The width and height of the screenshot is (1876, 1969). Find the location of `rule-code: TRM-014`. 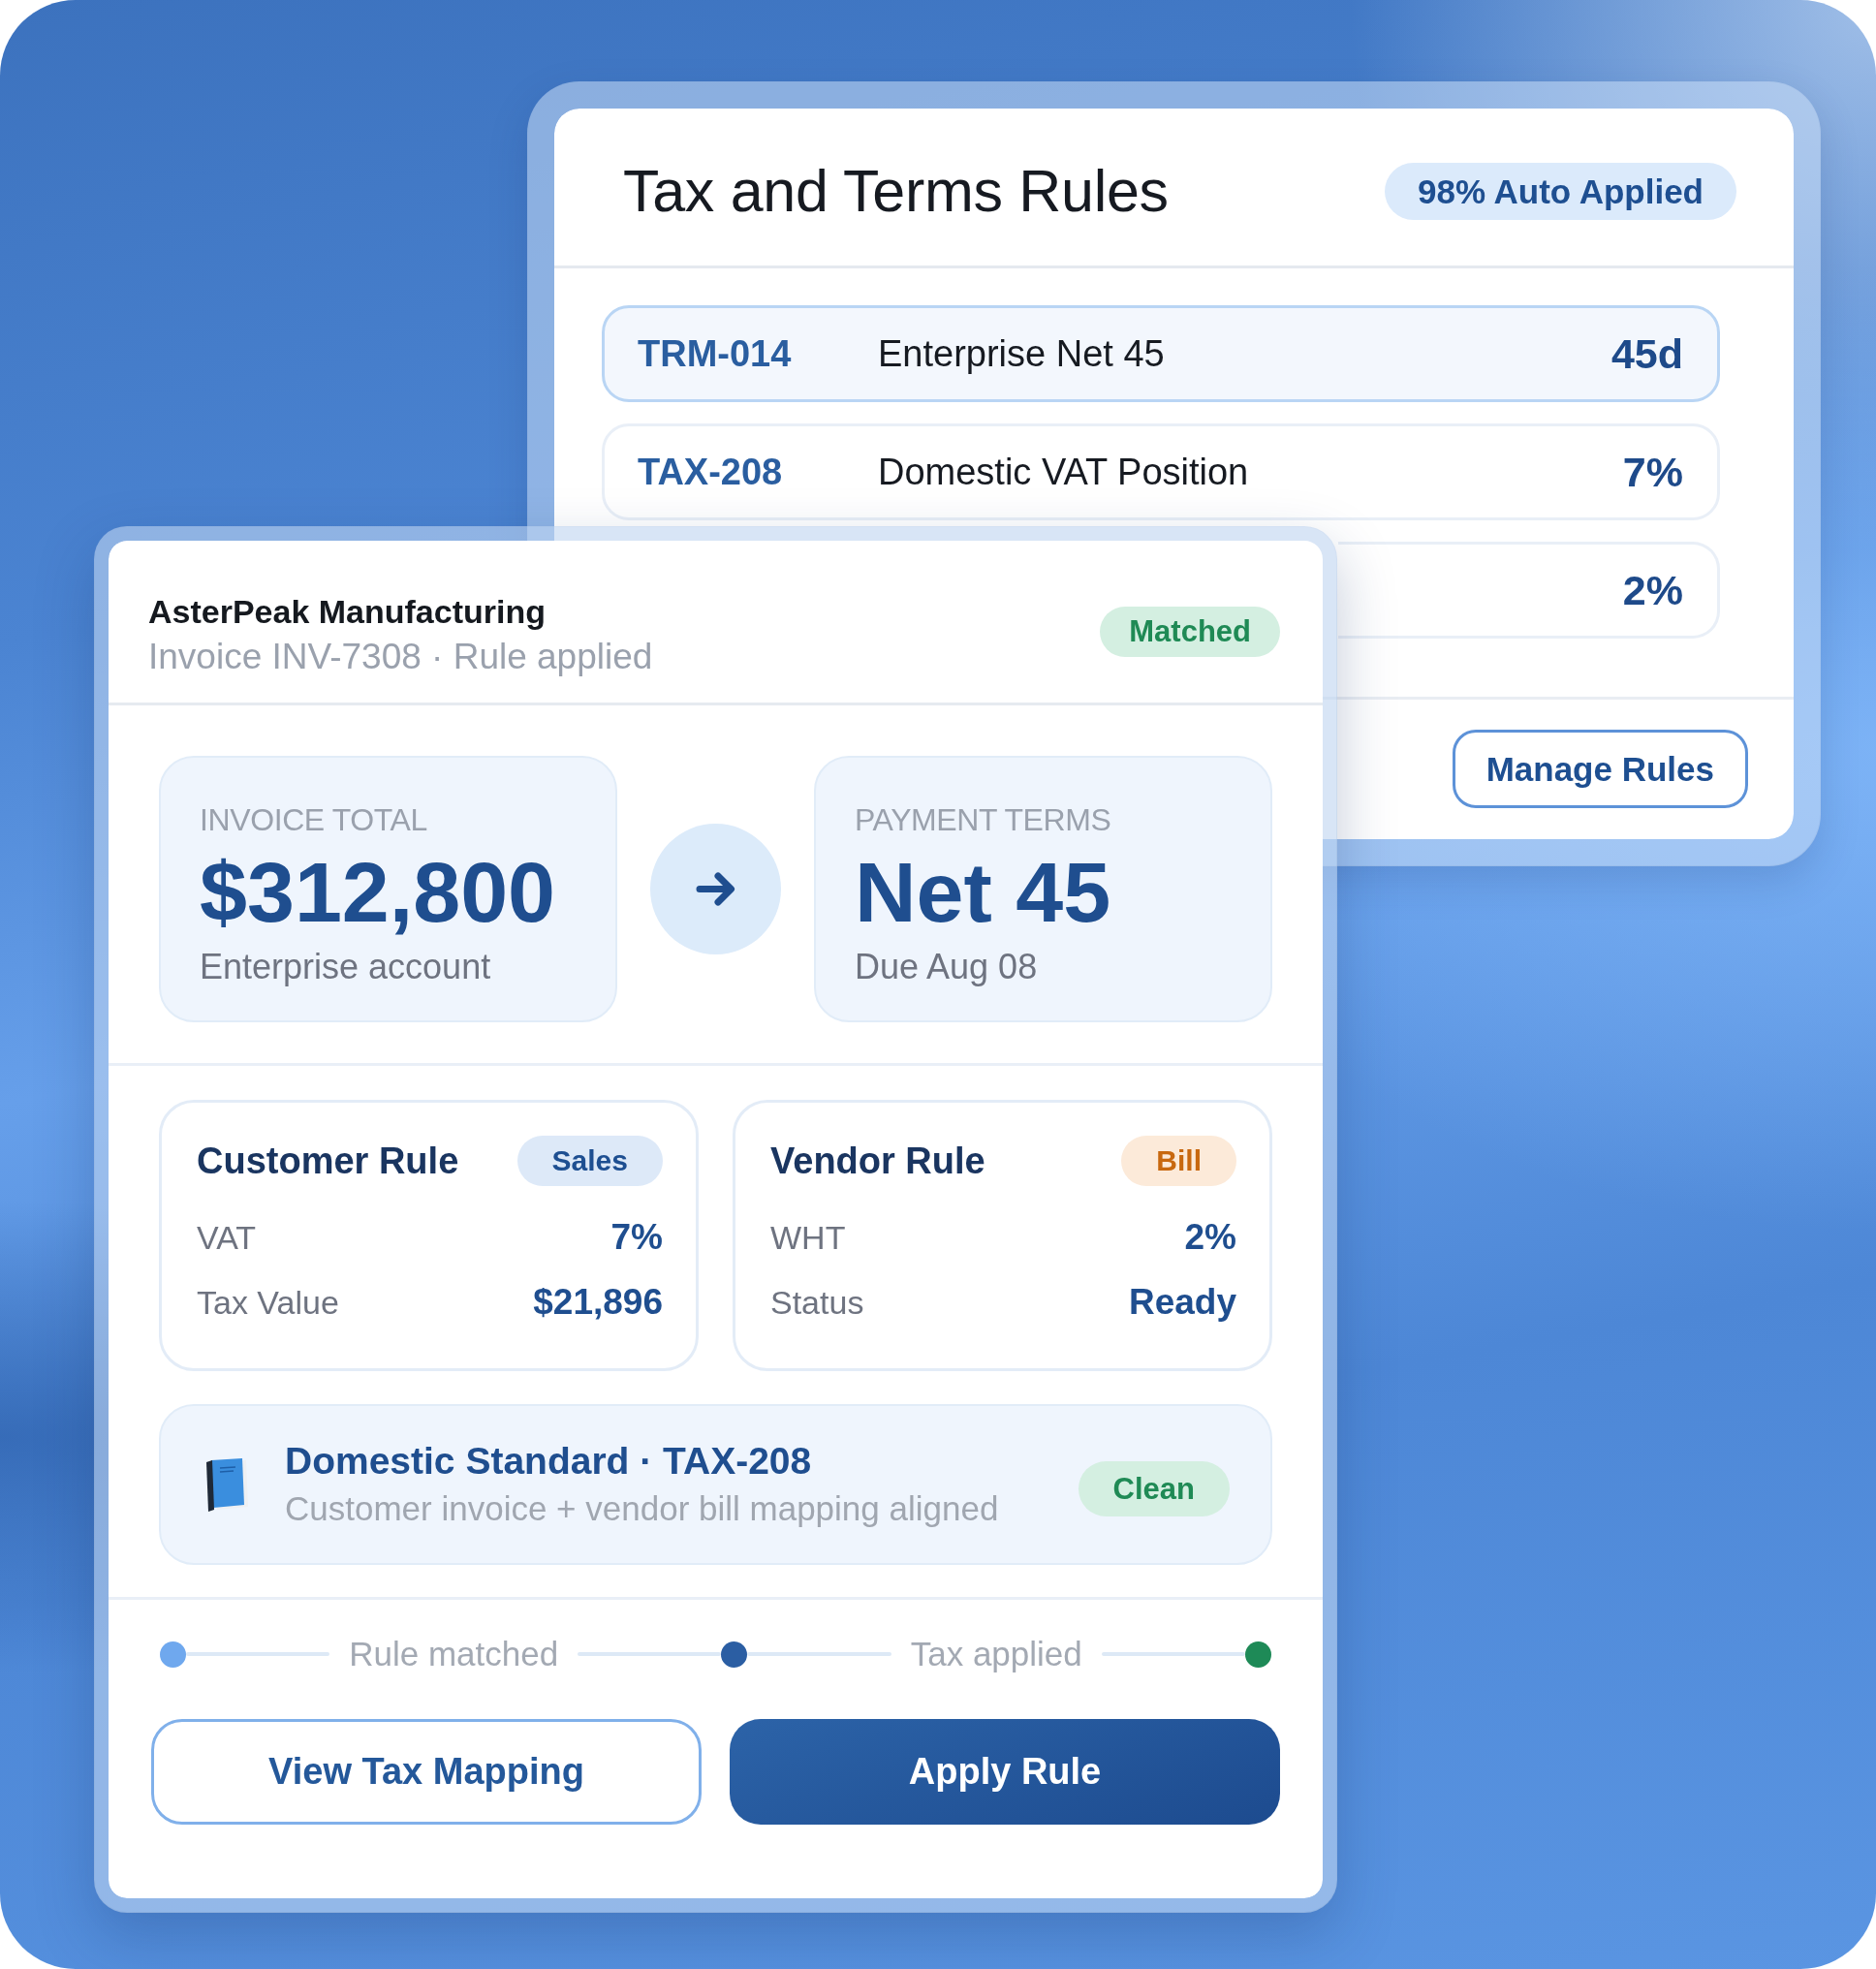

rule-code: TRM-014 is located at coordinates (716, 354).